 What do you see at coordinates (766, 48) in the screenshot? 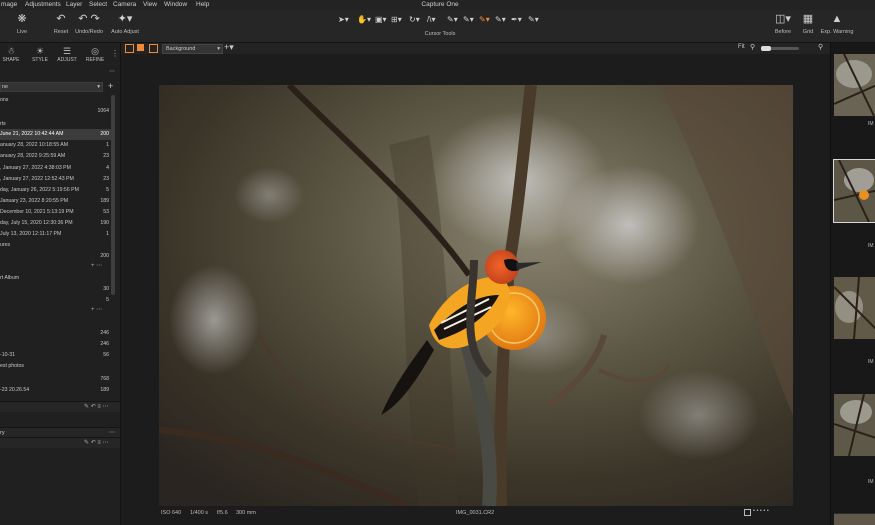
I see `zoom-slider-handle` at bounding box center [766, 48].